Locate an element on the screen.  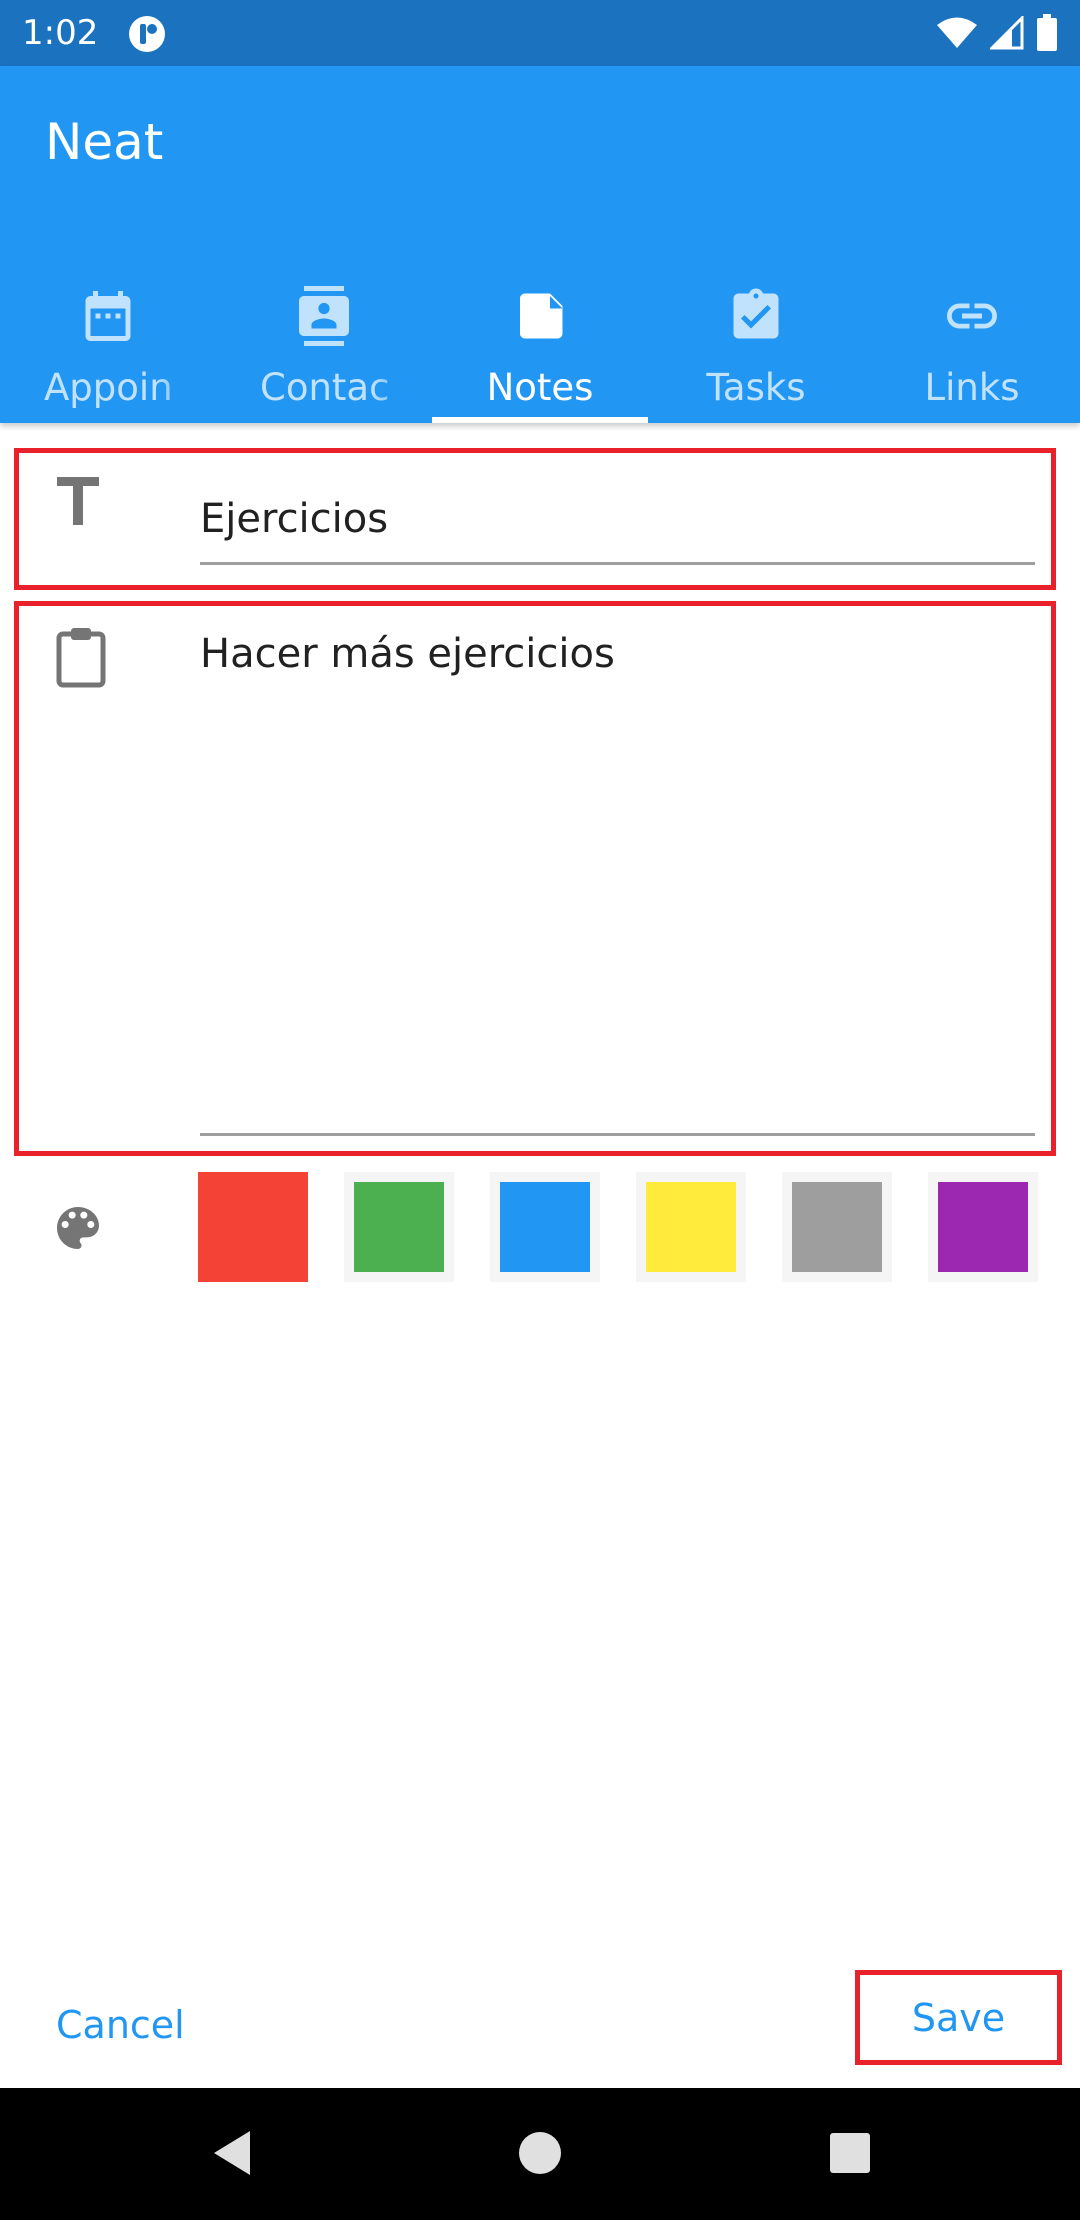
link-icon is located at coordinates (972, 316).